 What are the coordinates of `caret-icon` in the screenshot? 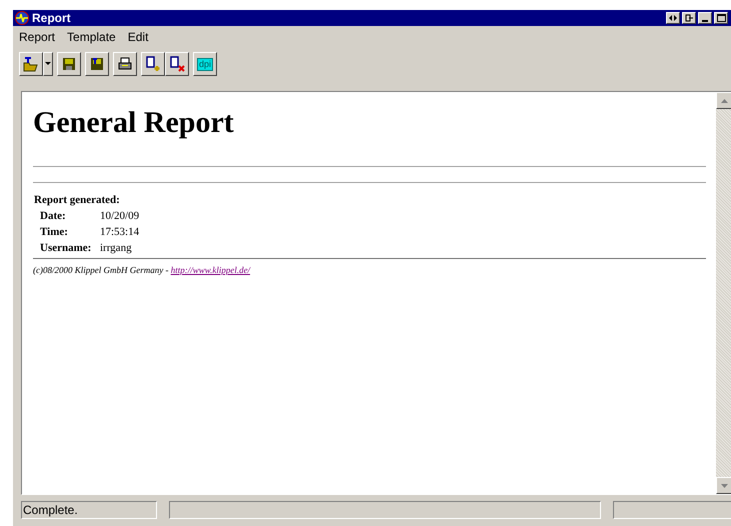 It's located at (48, 64).